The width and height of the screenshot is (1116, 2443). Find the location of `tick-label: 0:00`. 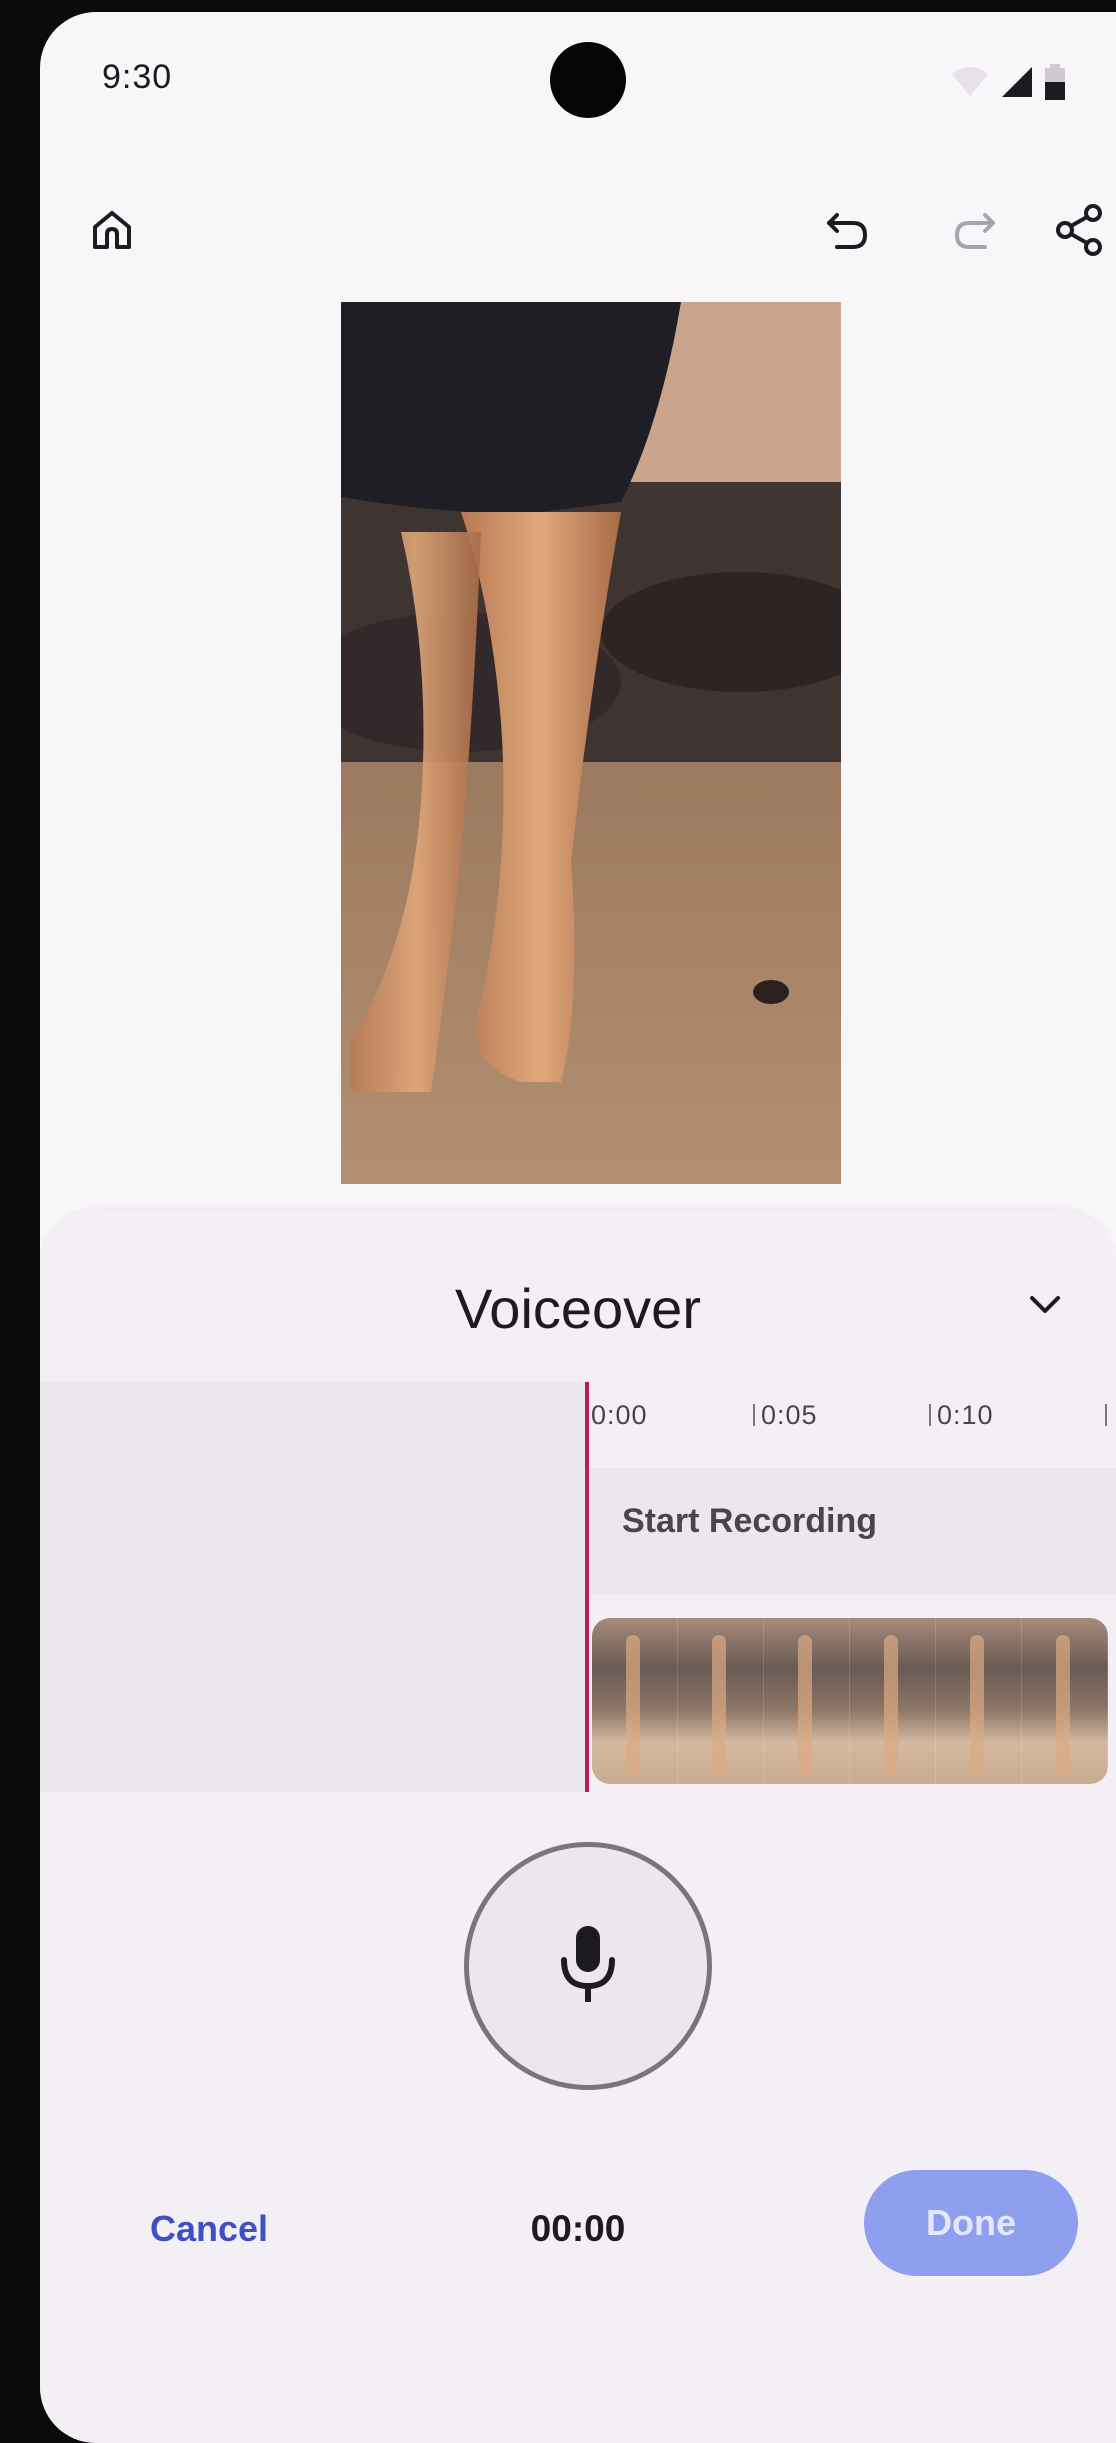

tick-label: 0:00 is located at coordinates (619, 1415).